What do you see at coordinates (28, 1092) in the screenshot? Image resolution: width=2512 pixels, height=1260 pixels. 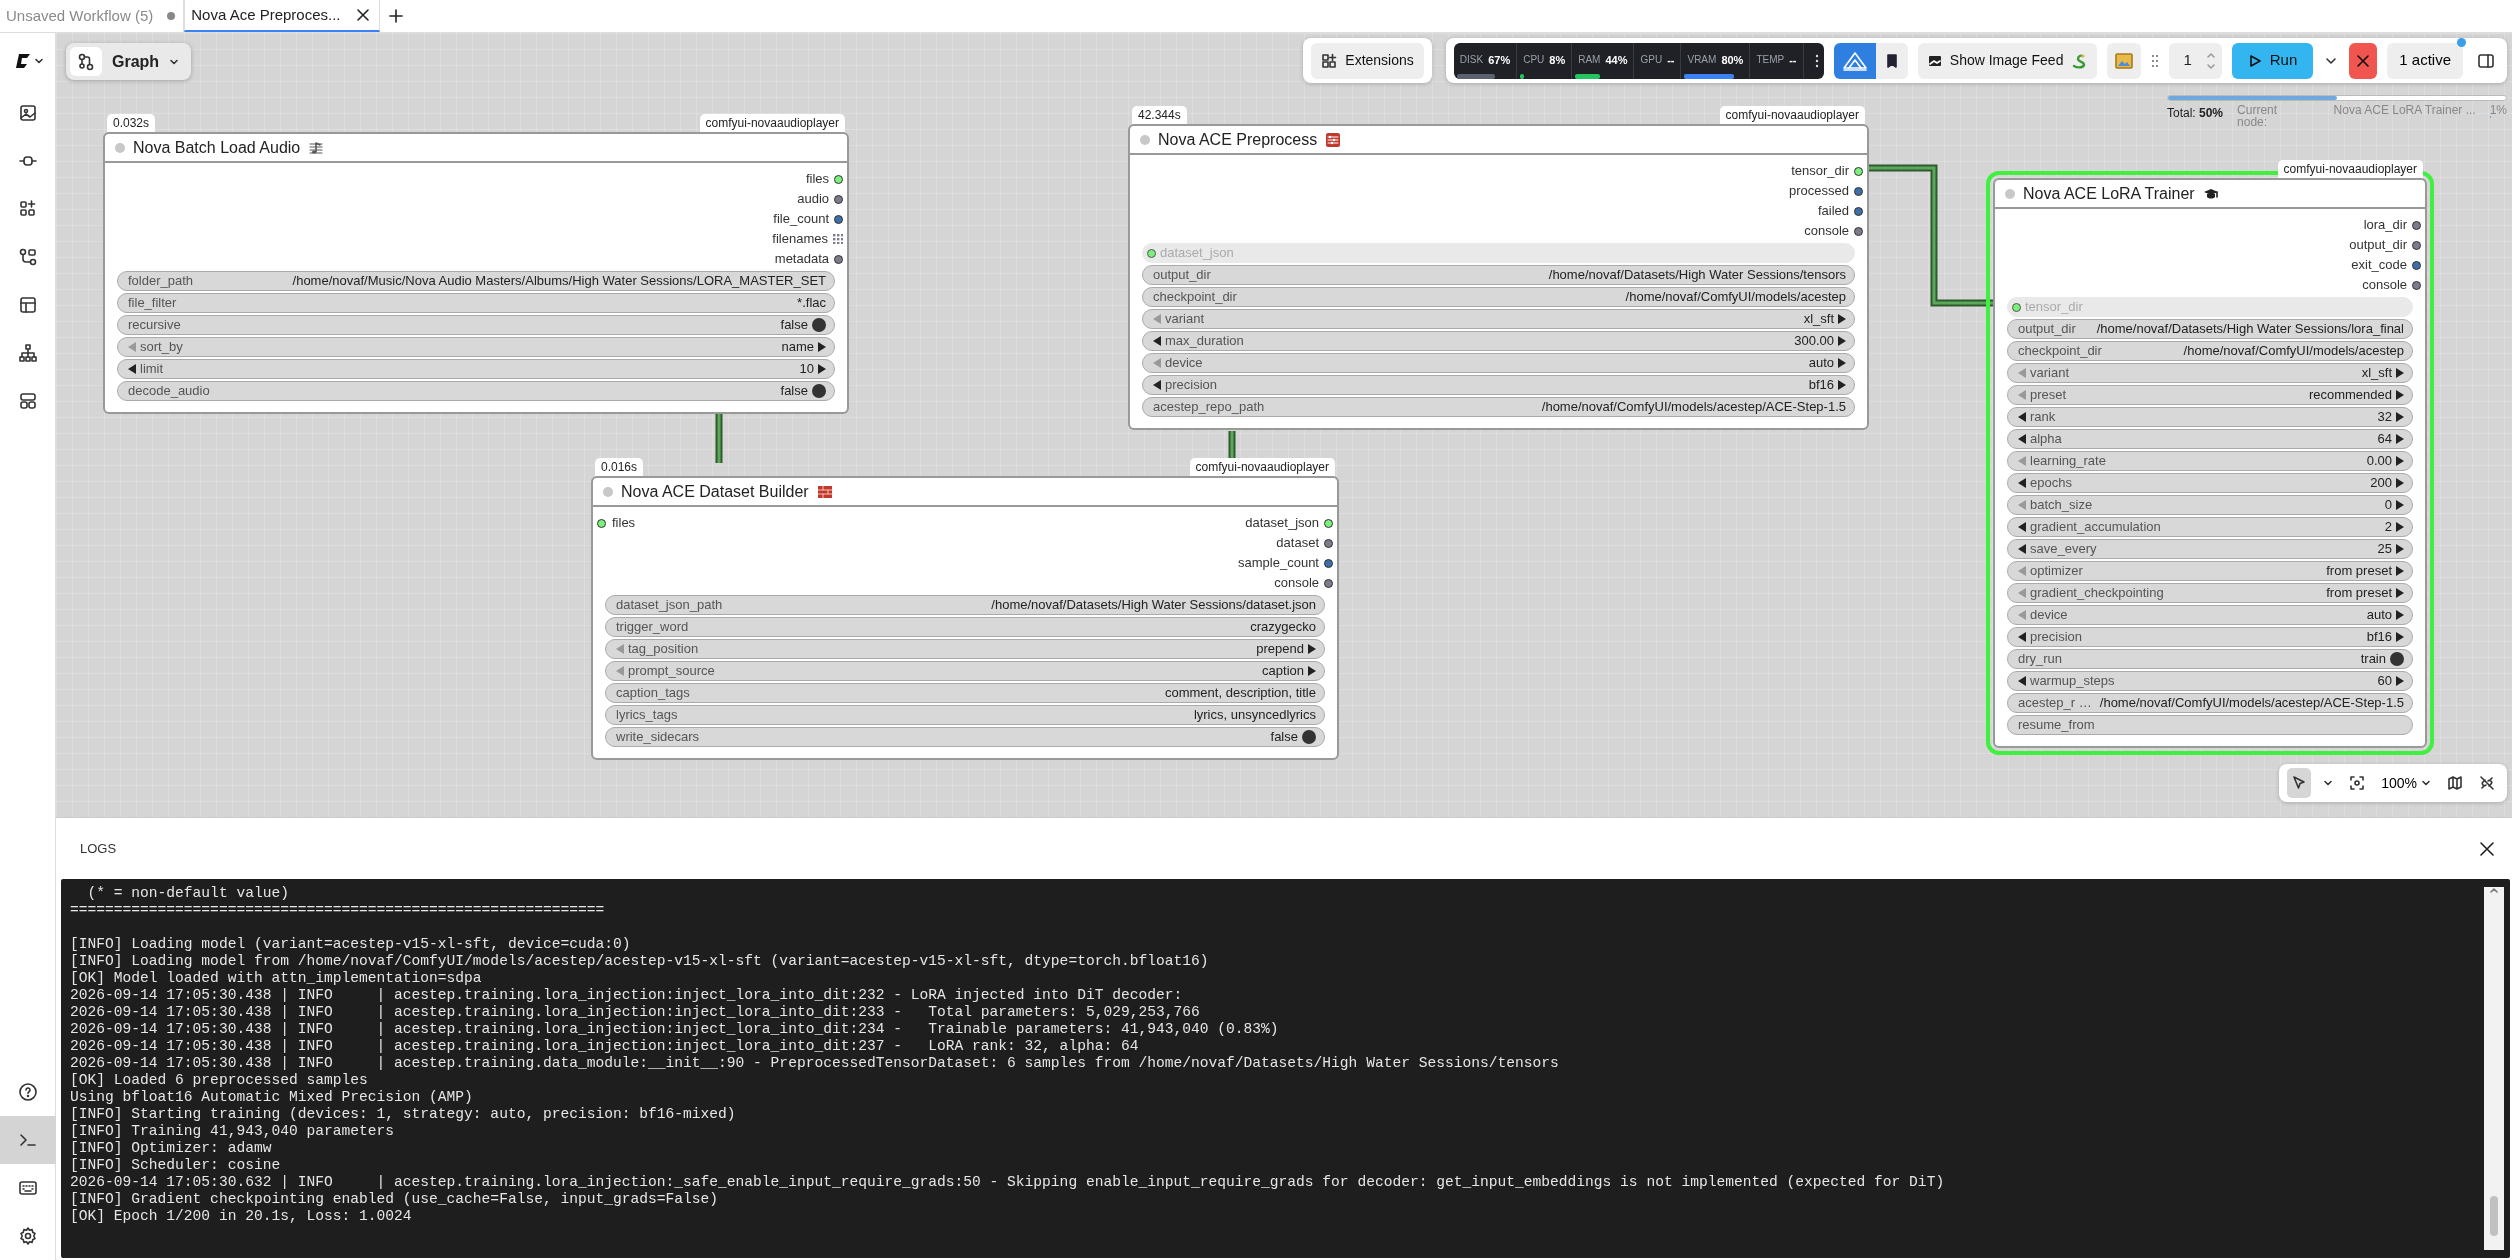 I see `help-icon` at bounding box center [28, 1092].